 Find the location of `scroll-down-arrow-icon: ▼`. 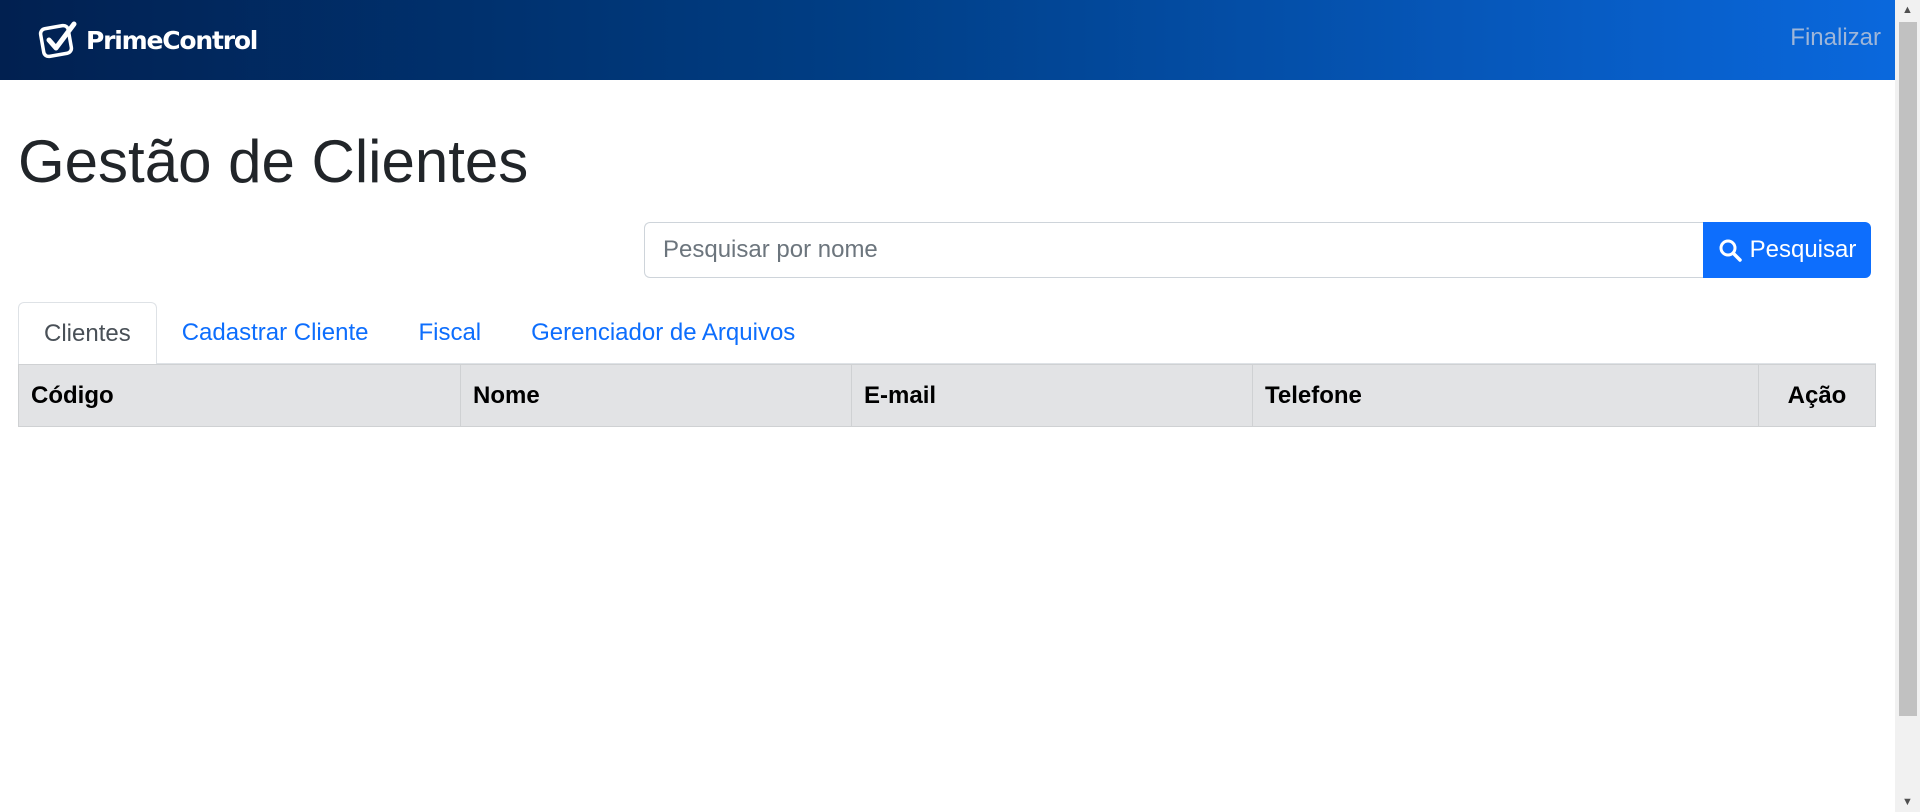

scroll-down-arrow-icon: ▼ is located at coordinates (1907, 802).